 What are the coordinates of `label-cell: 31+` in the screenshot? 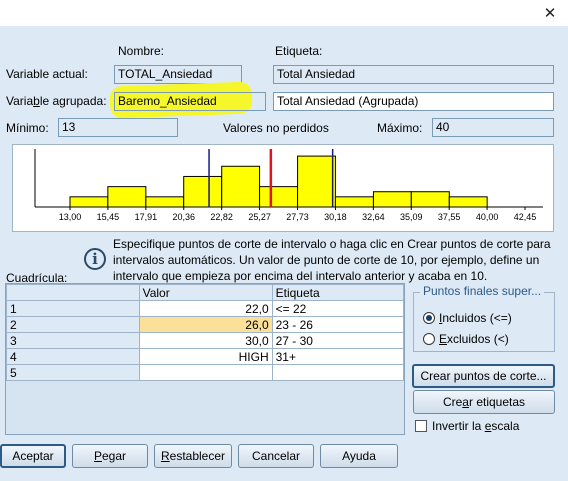 It's located at (338, 356).